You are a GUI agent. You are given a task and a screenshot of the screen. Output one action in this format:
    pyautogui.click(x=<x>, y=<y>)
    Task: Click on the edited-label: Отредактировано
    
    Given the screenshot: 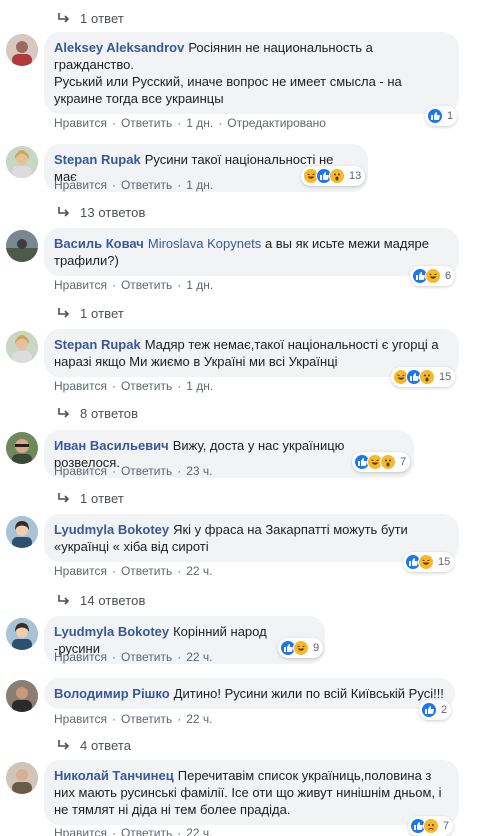 What is the action you would take?
    pyautogui.click(x=276, y=123)
    